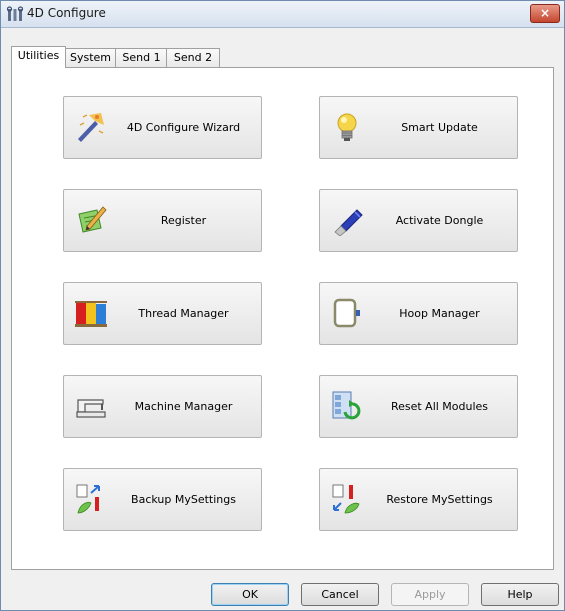 Image resolution: width=565 pixels, height=611 pixels. Describe the element at coordinates (183, 313) in the screenshot. I see `button-label: Thread Manager` at that location.